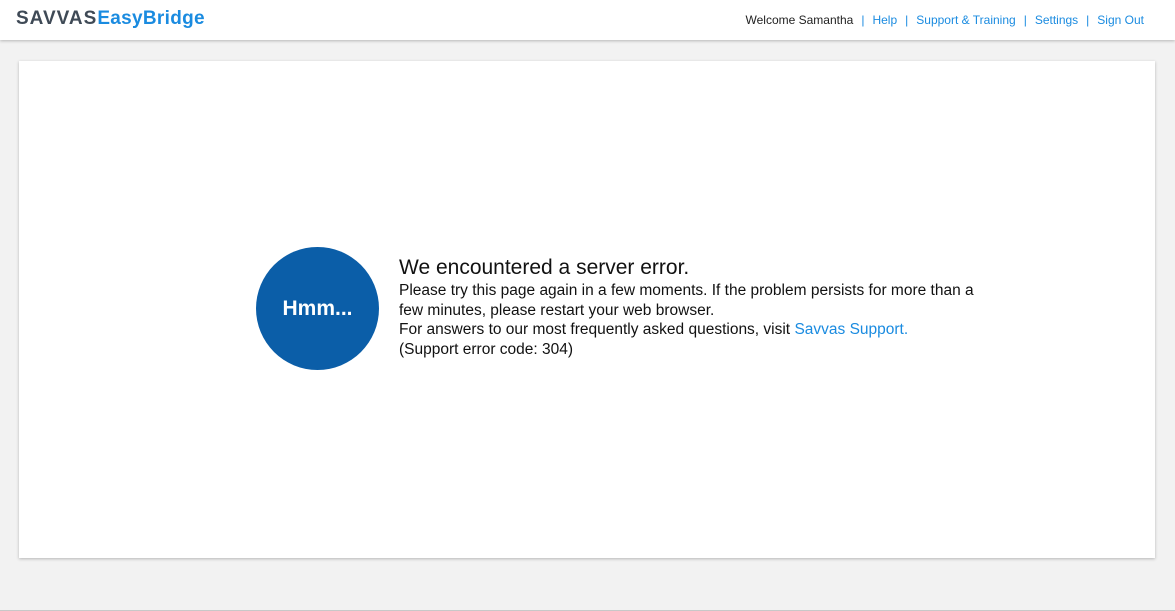 The height and width of the screenshot is (611, 1175). I want to click on logo-product: EasyBridge, so click(151, 18).